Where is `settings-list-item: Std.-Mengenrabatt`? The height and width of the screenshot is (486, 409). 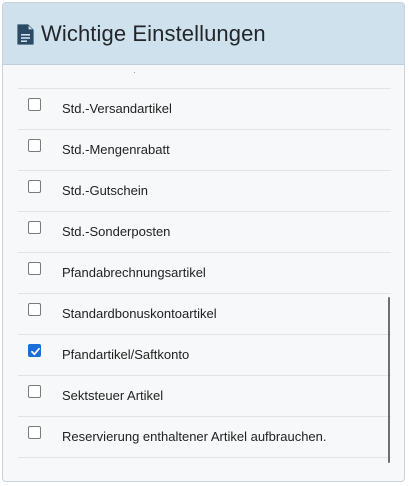 settings-list-item: Std.-Mengenrabatt is located at coordinates (204, 149).